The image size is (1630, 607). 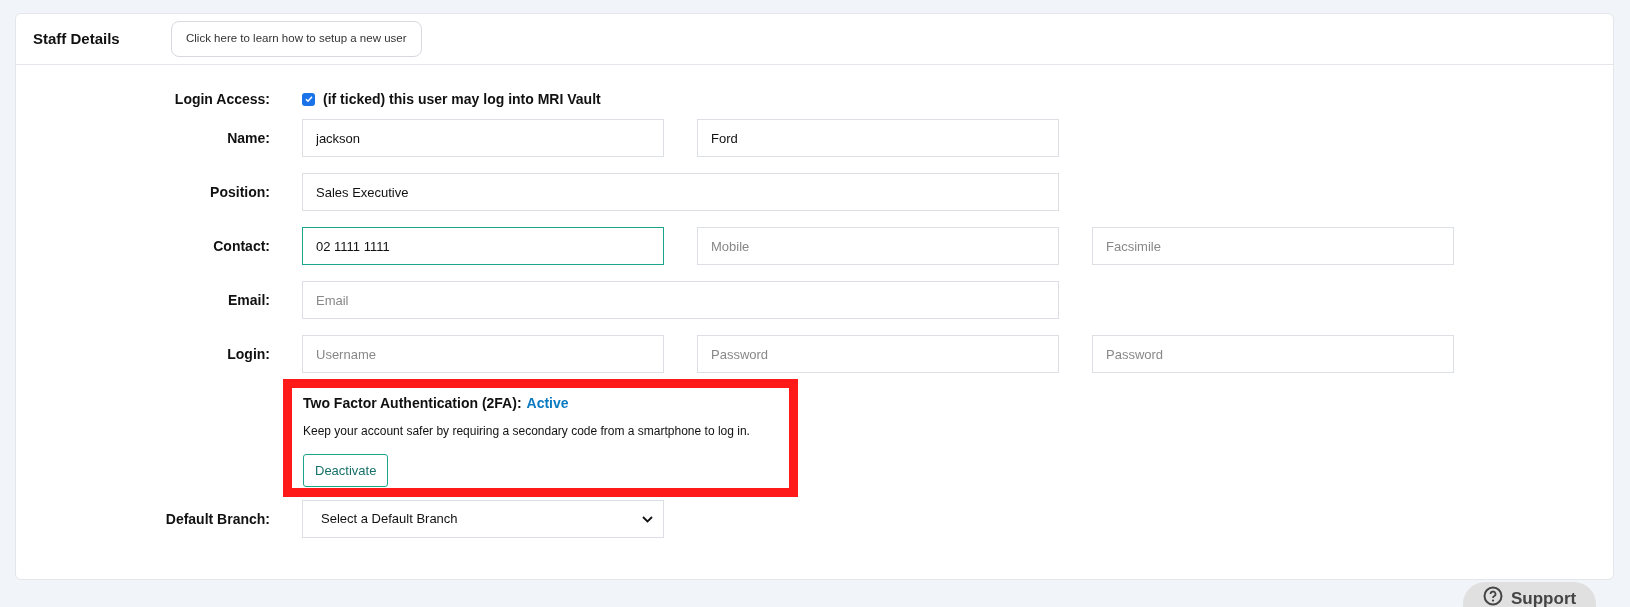 I want to click on field-label: Position:, so click(x=240, y=192).